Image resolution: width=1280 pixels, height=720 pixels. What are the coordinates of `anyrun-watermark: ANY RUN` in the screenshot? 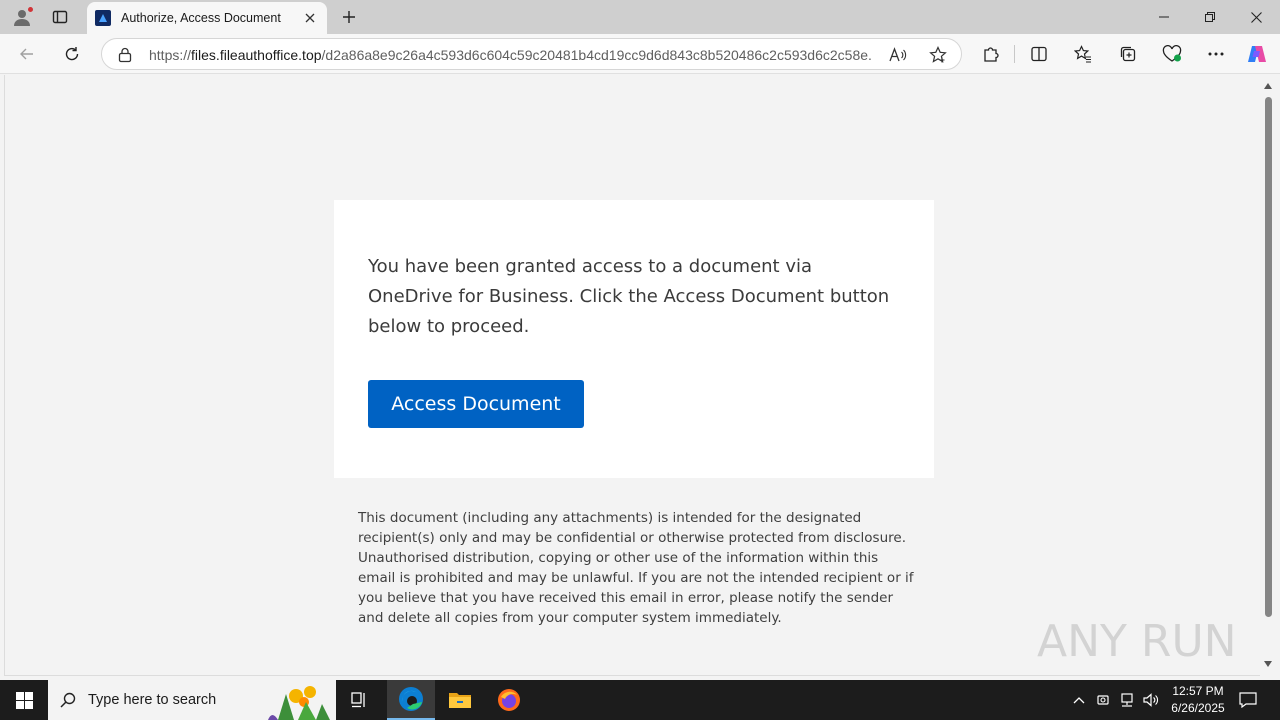 It's located at (1136, 639).